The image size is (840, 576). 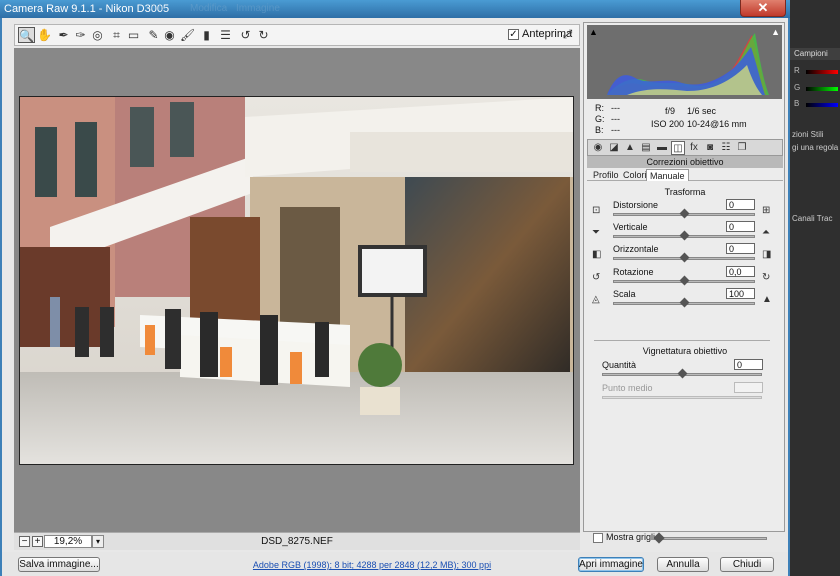 What do you see at coordinates (822, 105) in the screenshot?
I see `ps-b-slider` at bounding box center [822, 105].